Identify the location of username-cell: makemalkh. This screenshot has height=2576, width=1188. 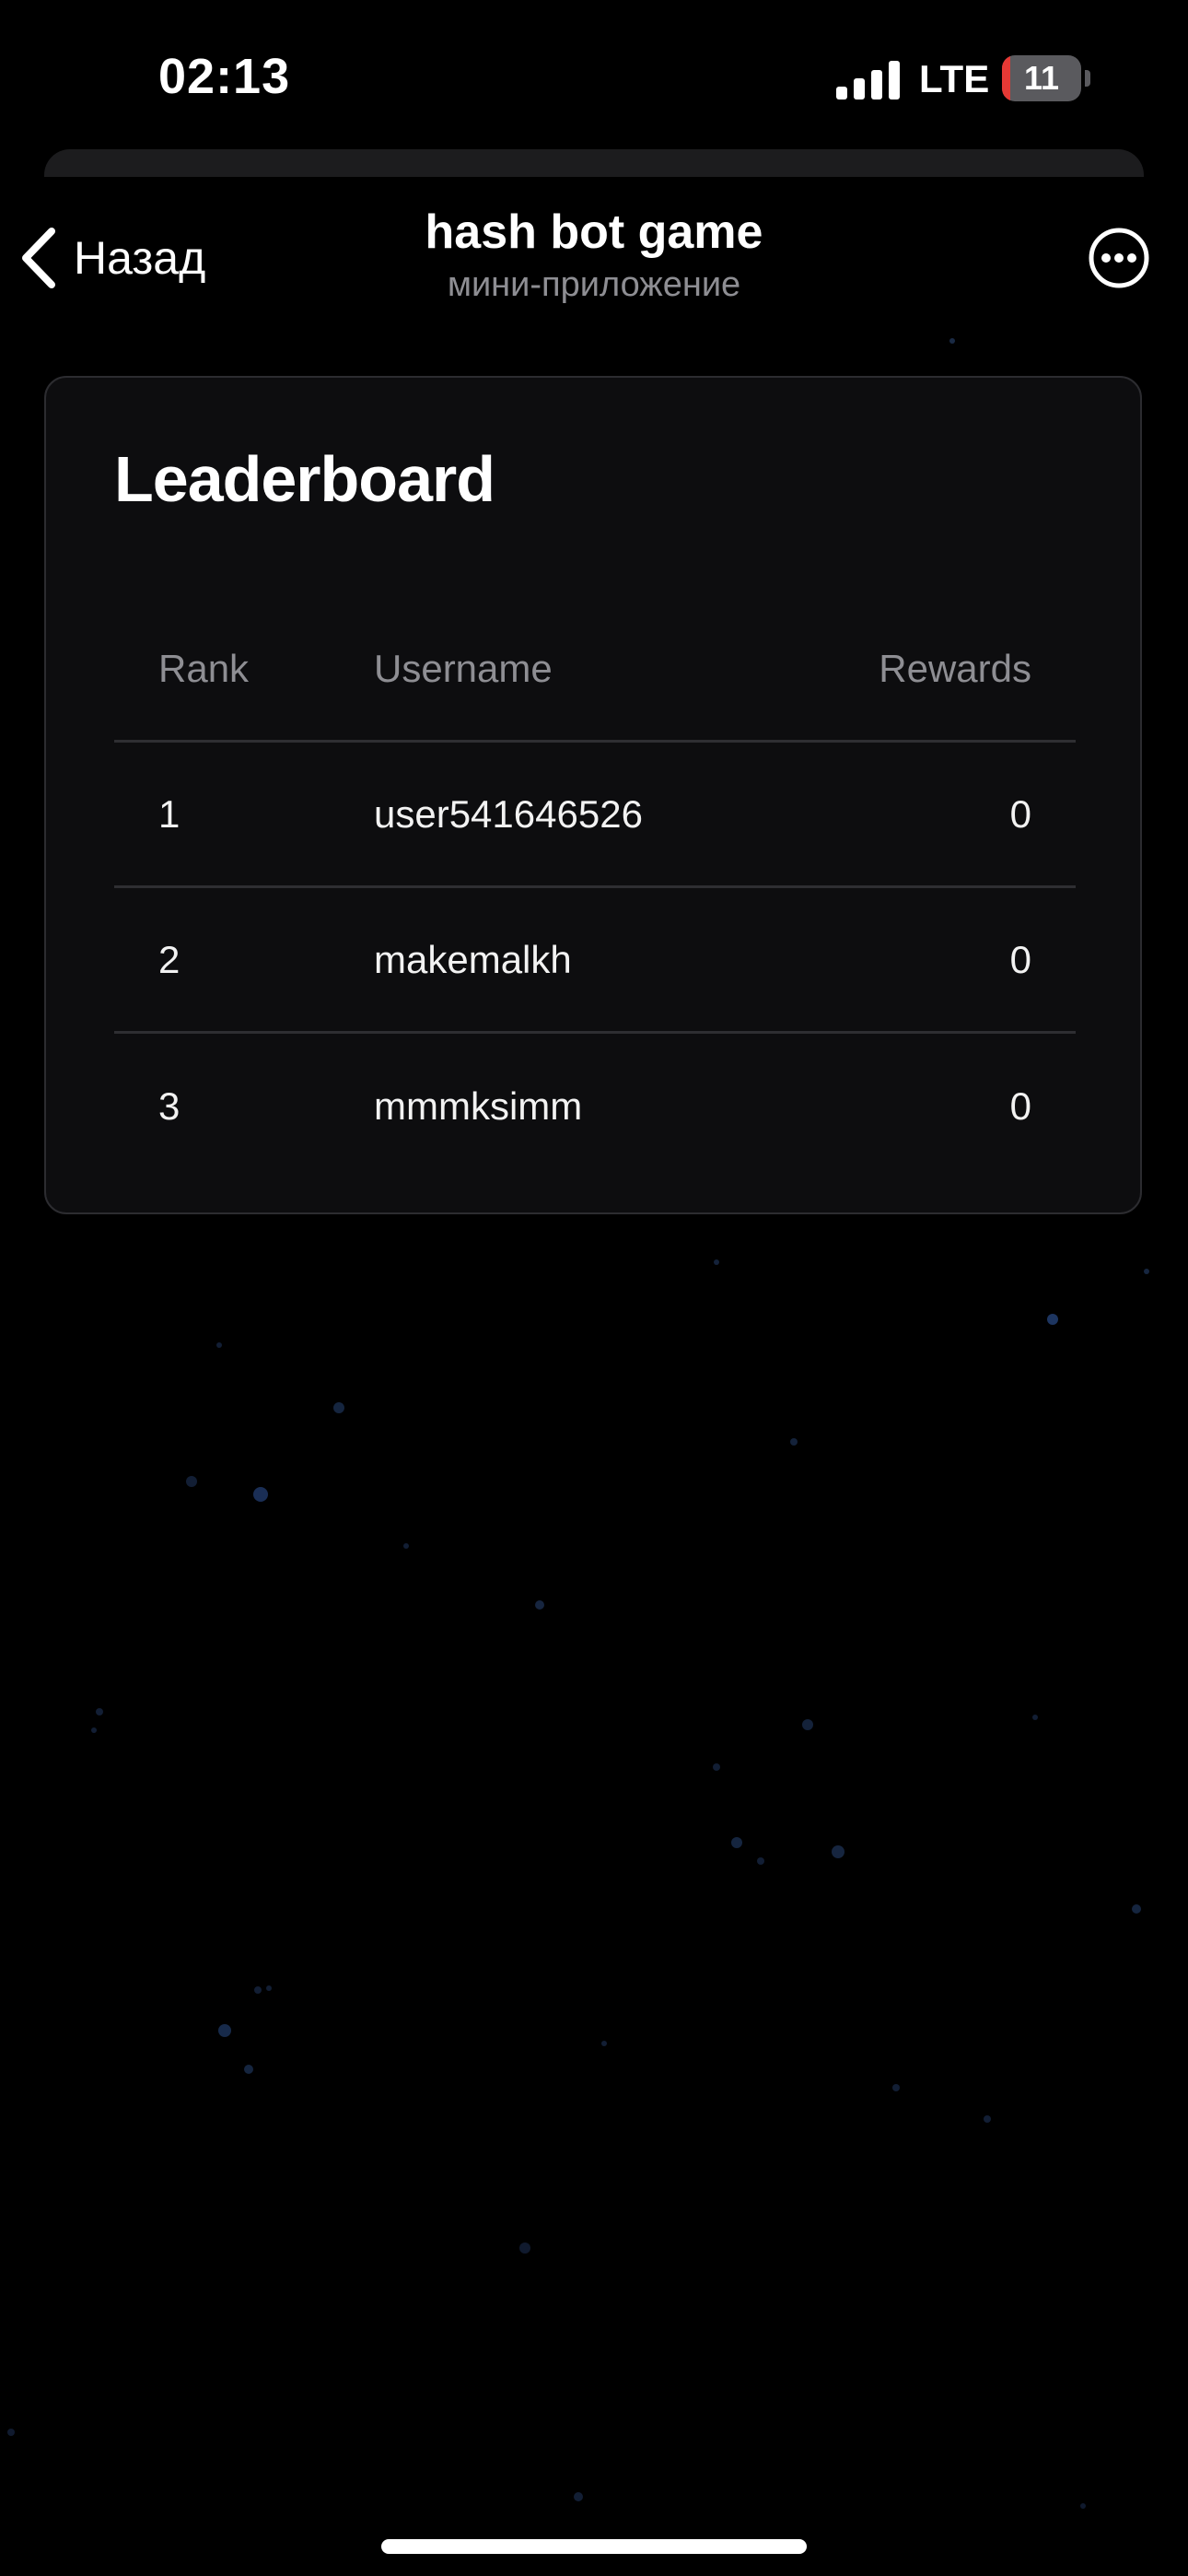
(473, 959).